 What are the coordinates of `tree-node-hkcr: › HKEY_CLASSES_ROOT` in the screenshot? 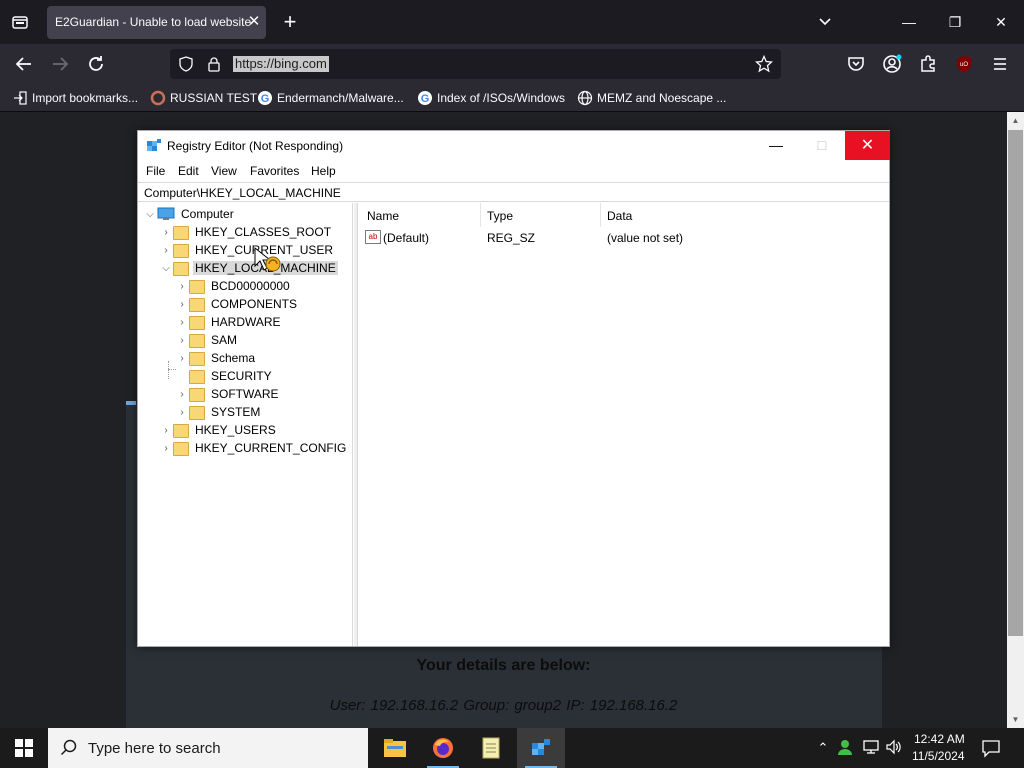 It's located at (246, 232).